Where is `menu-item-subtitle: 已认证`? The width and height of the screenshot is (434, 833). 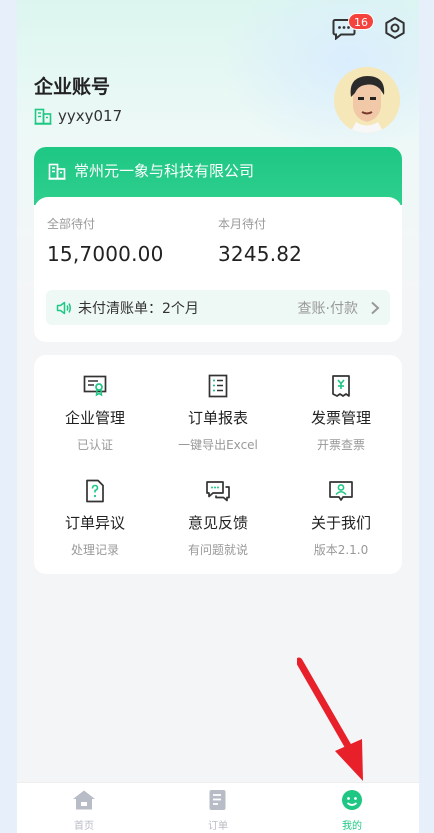 menu-item-subtitle: 已认证 is located at coordinates (94, 445).